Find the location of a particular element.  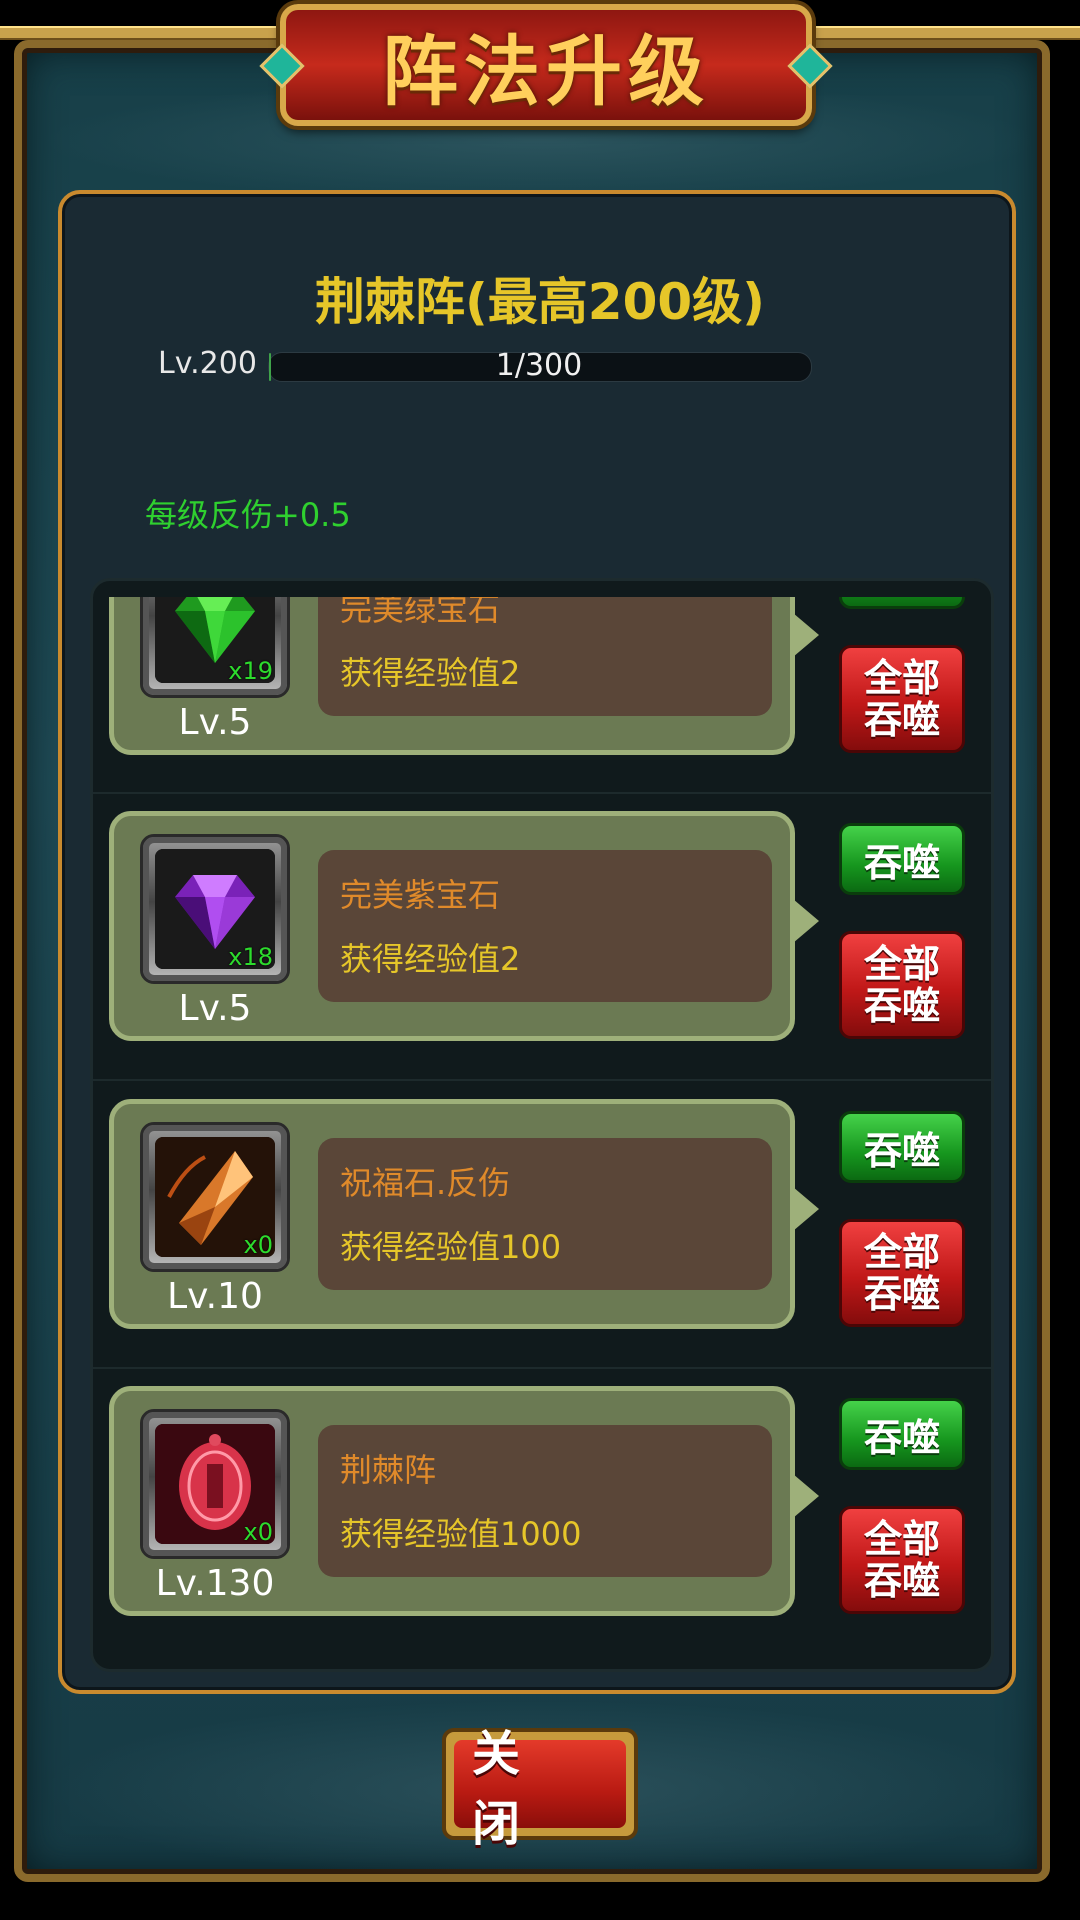

item-description-box: 完美紫宝石 获得经验值2 is located at coordinates (545, 926).